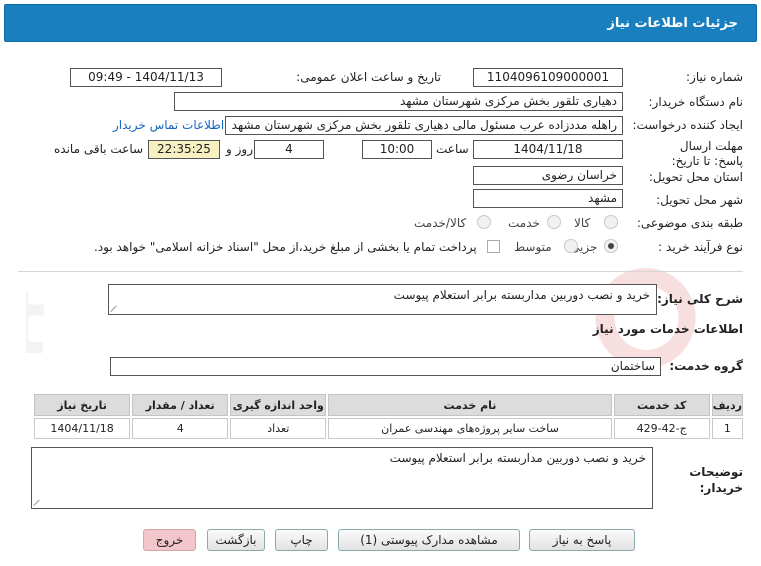 Image resolution: width=761 pixels, height=566 pixels. Describe the element at coordinates (696, 102) in the screenshot. I see `buyer-label: نام دستگاه خریدار:` at that location.